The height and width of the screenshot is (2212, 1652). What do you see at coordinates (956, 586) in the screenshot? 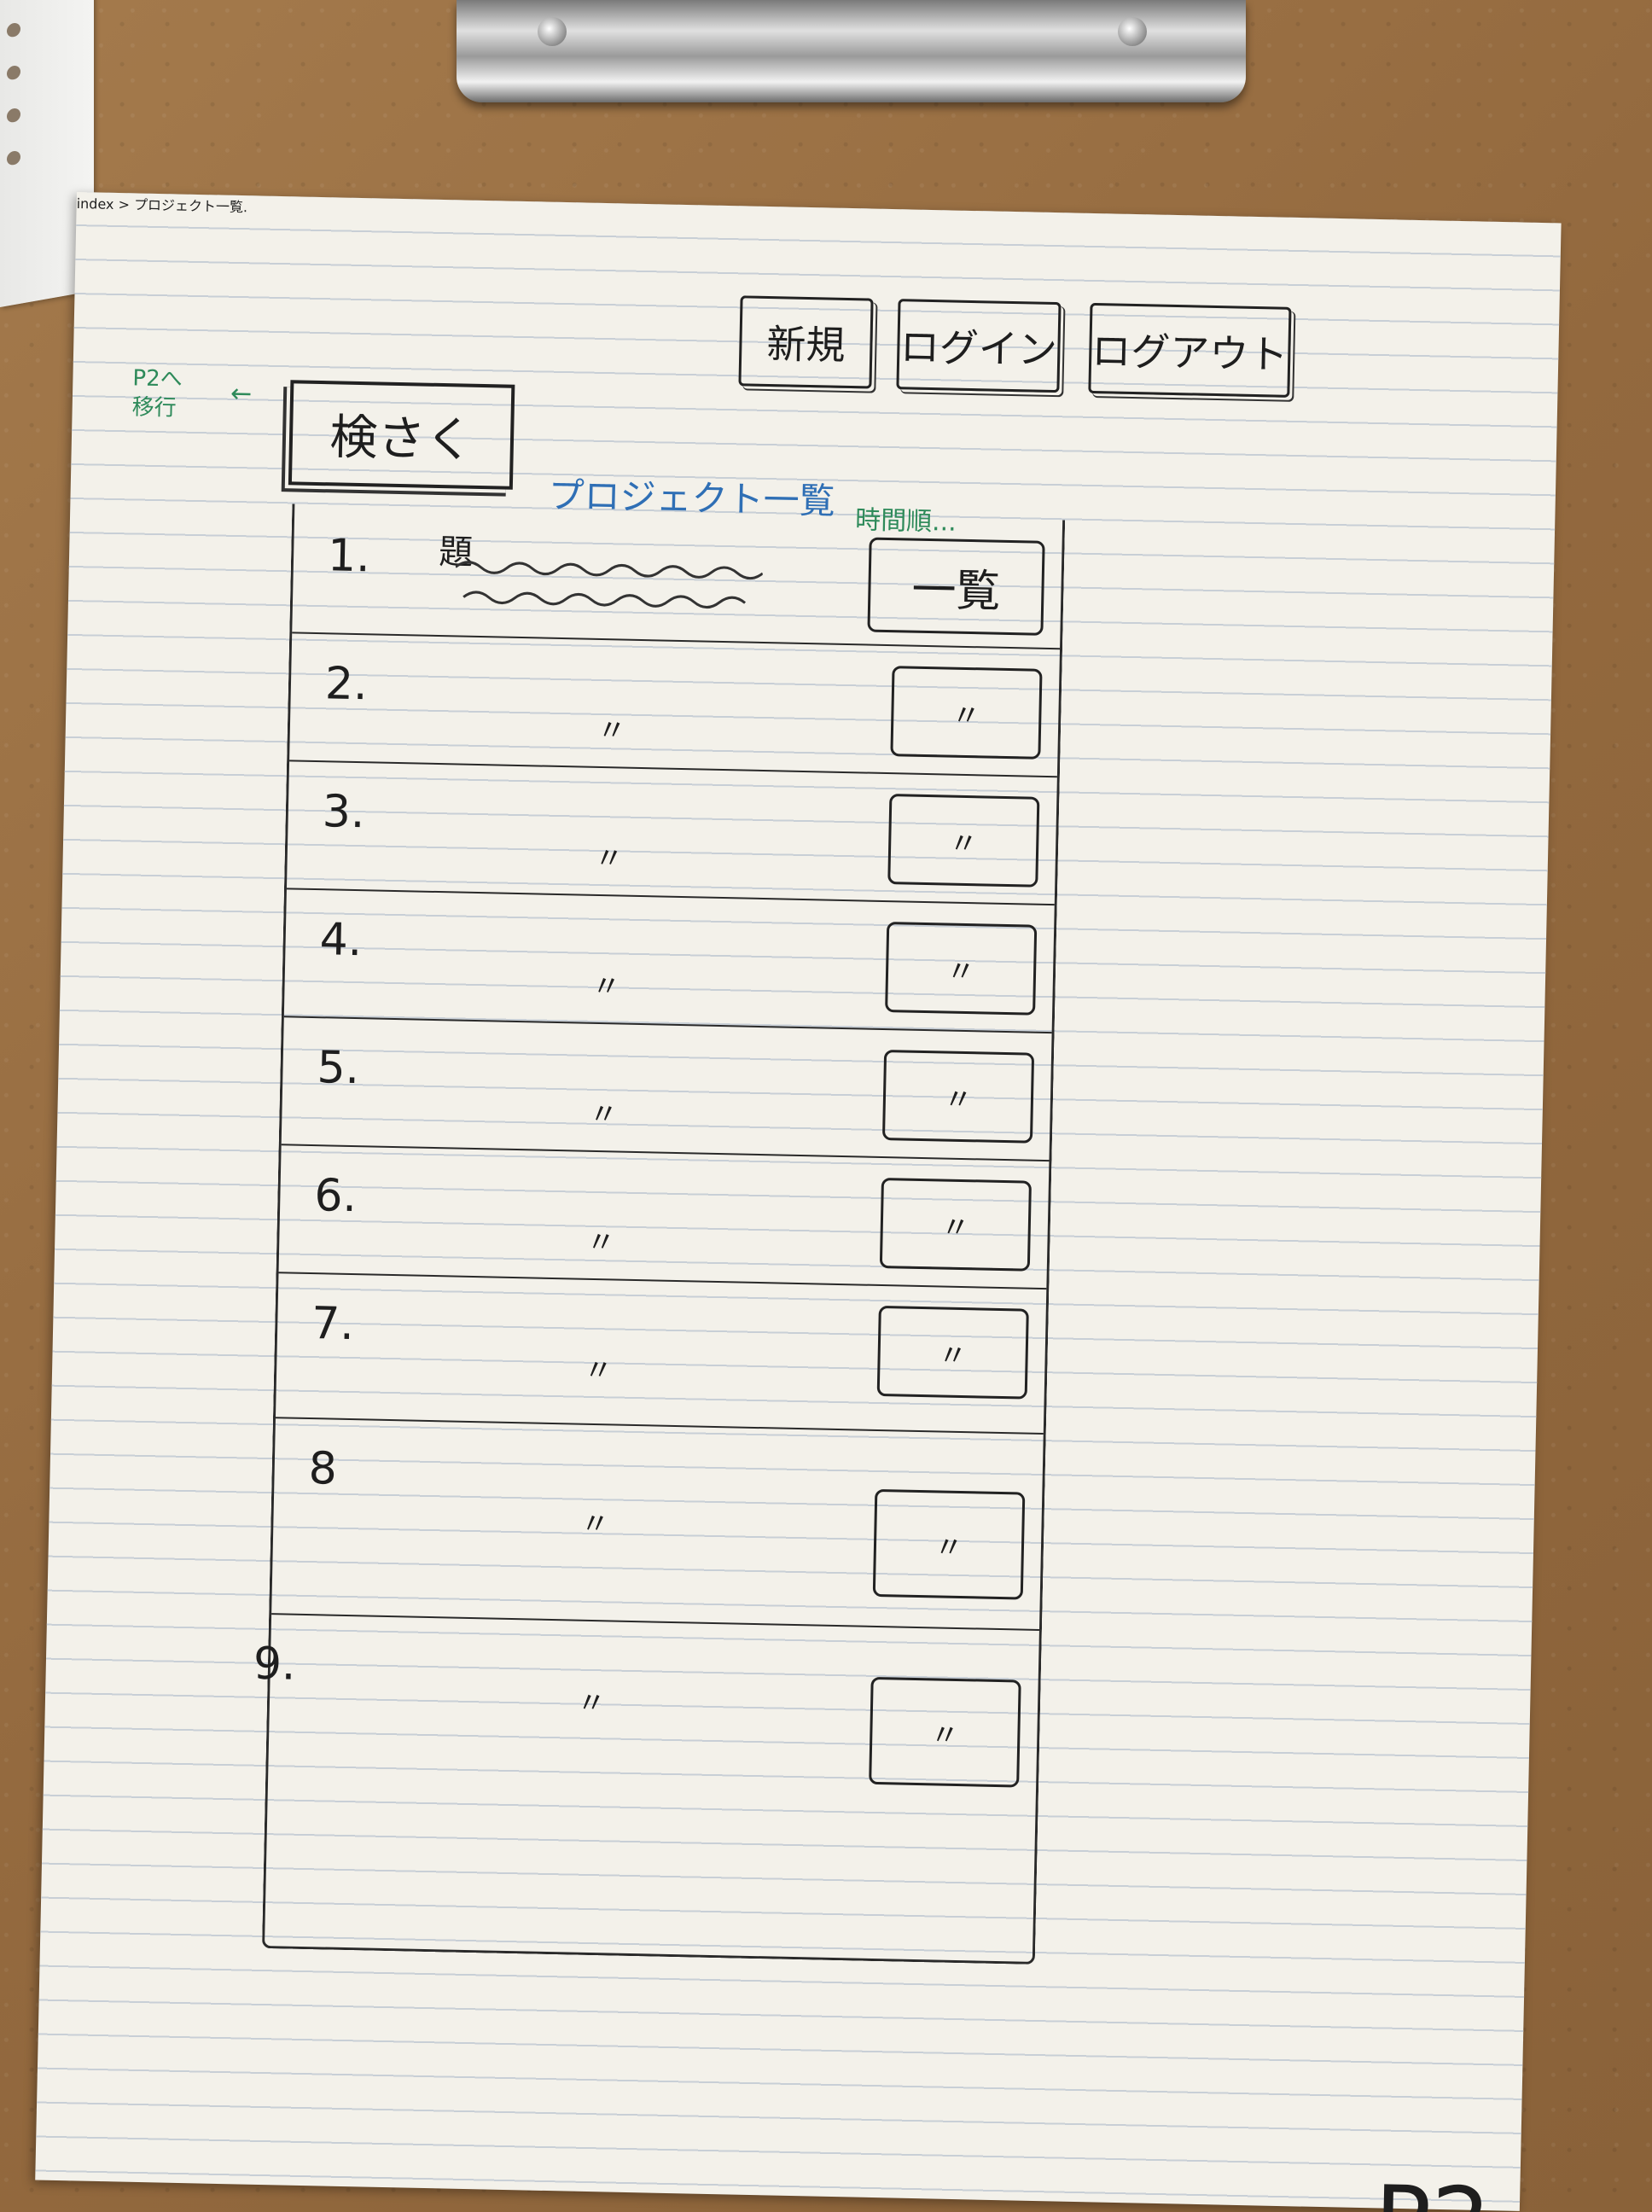
I see `view-button: 一覧` at bounding box center [956, 586].